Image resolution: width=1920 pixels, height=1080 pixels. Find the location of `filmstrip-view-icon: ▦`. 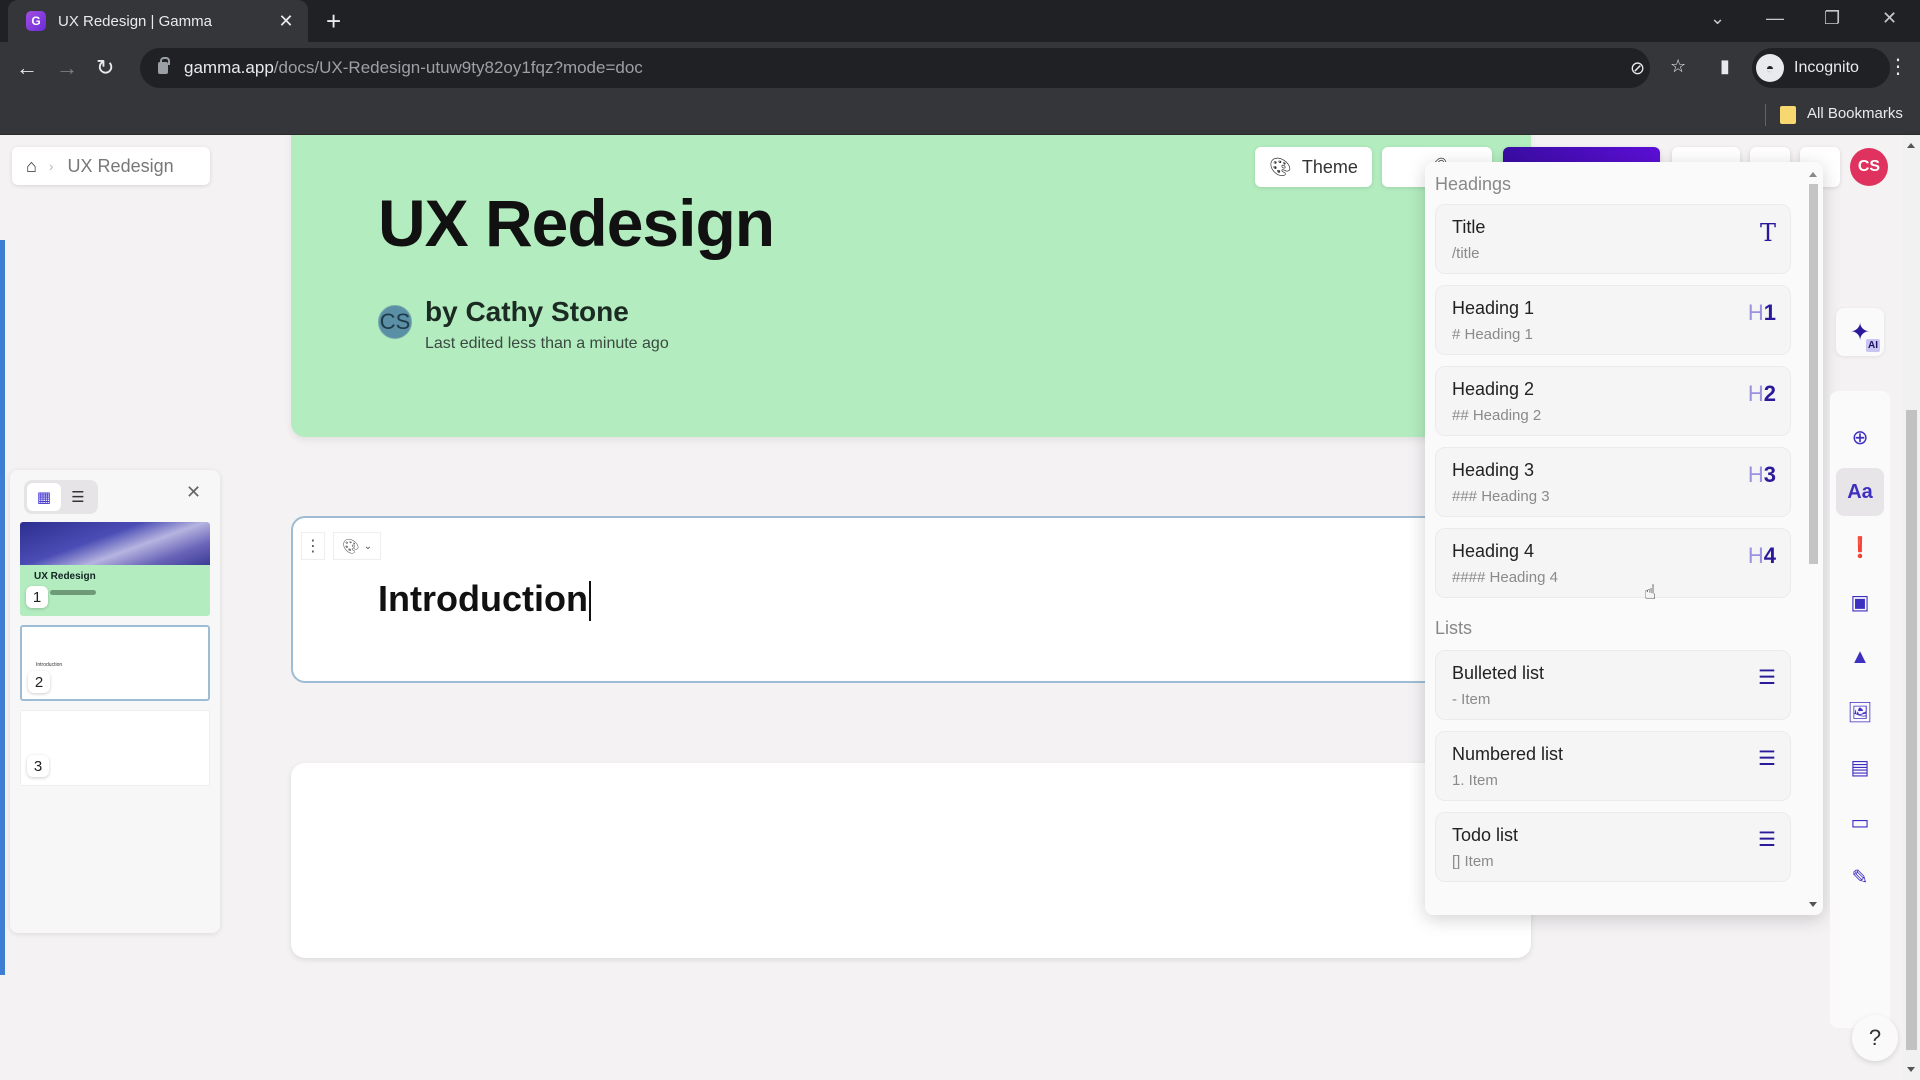

filmstrip-view-icon: ▦ is located at coordinates (44, 497).